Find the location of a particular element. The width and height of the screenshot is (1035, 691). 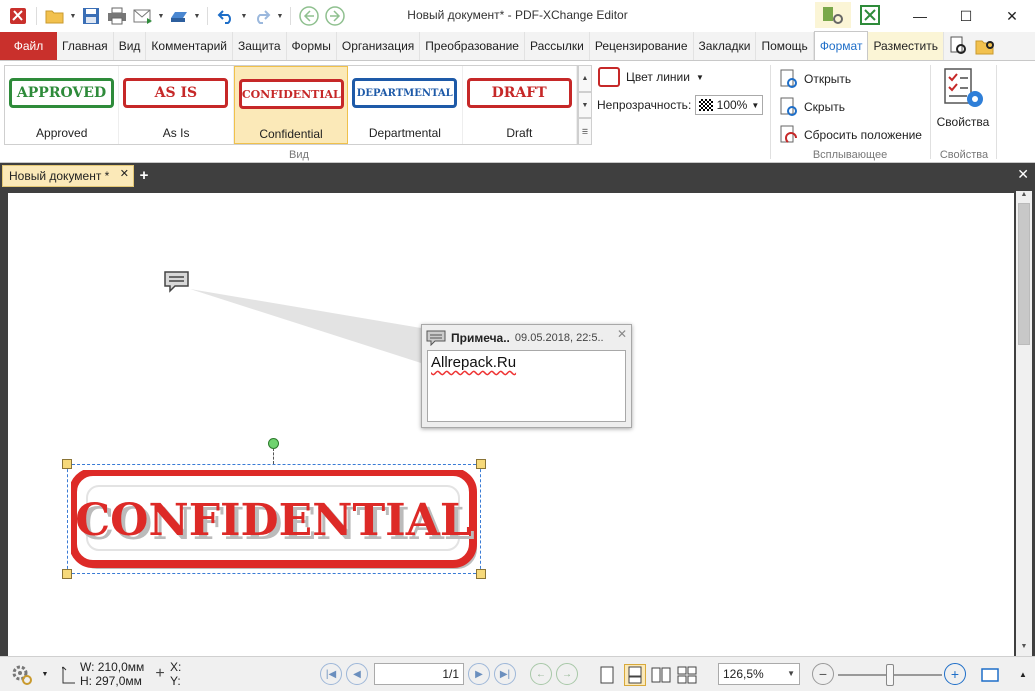

back-view-button: ← is located at coordinates (541, 674).